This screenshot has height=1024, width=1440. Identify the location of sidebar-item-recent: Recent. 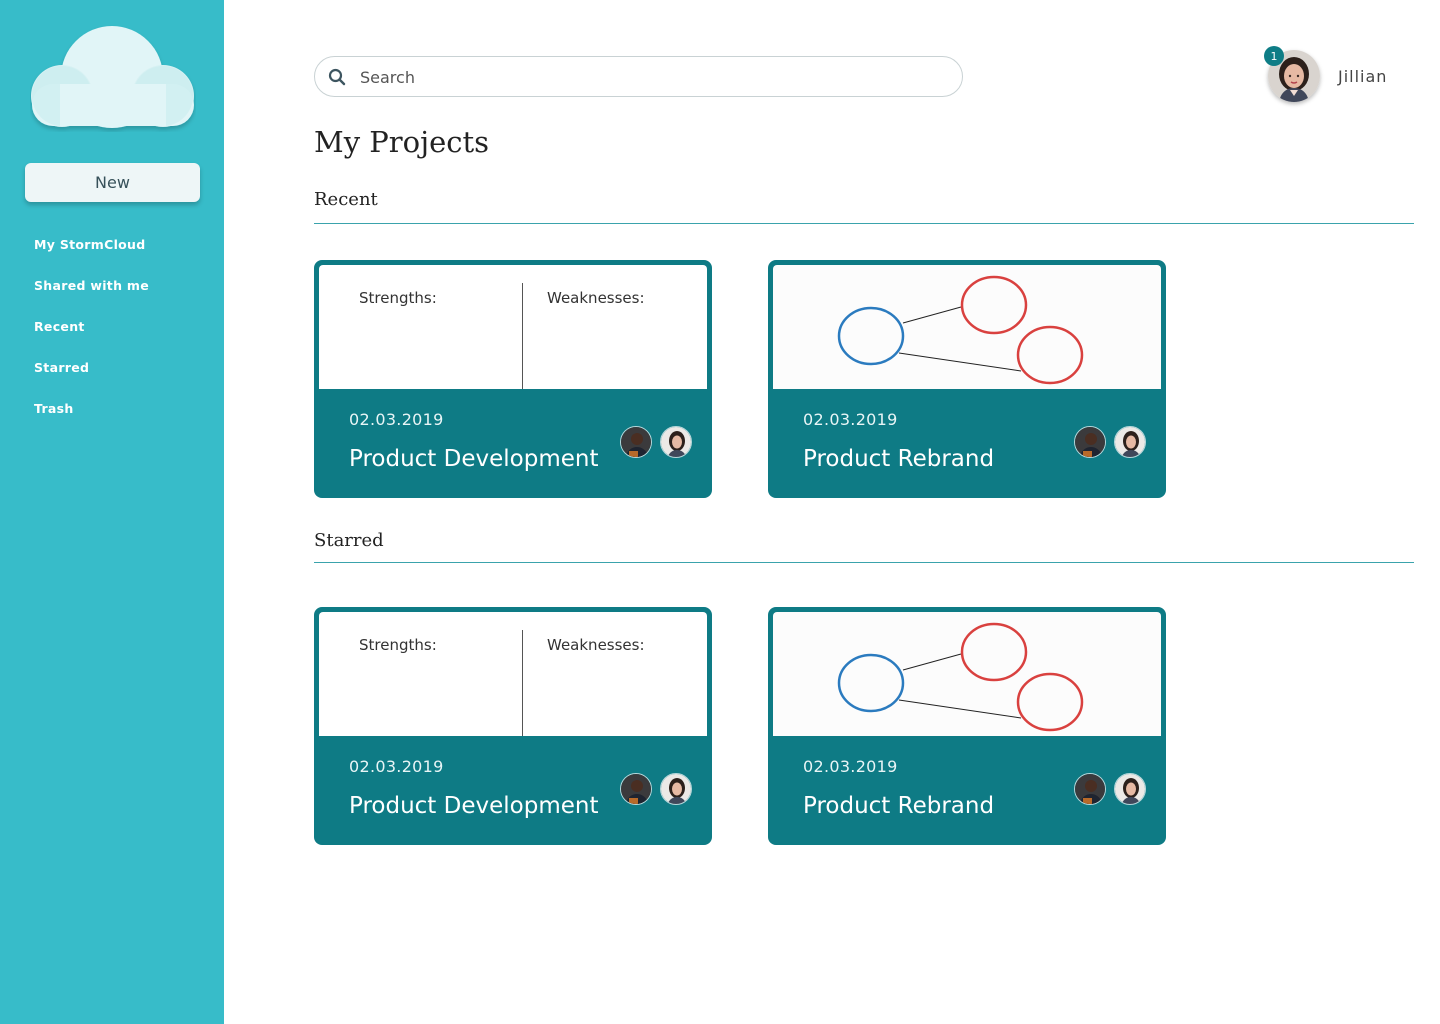
(91, 338).